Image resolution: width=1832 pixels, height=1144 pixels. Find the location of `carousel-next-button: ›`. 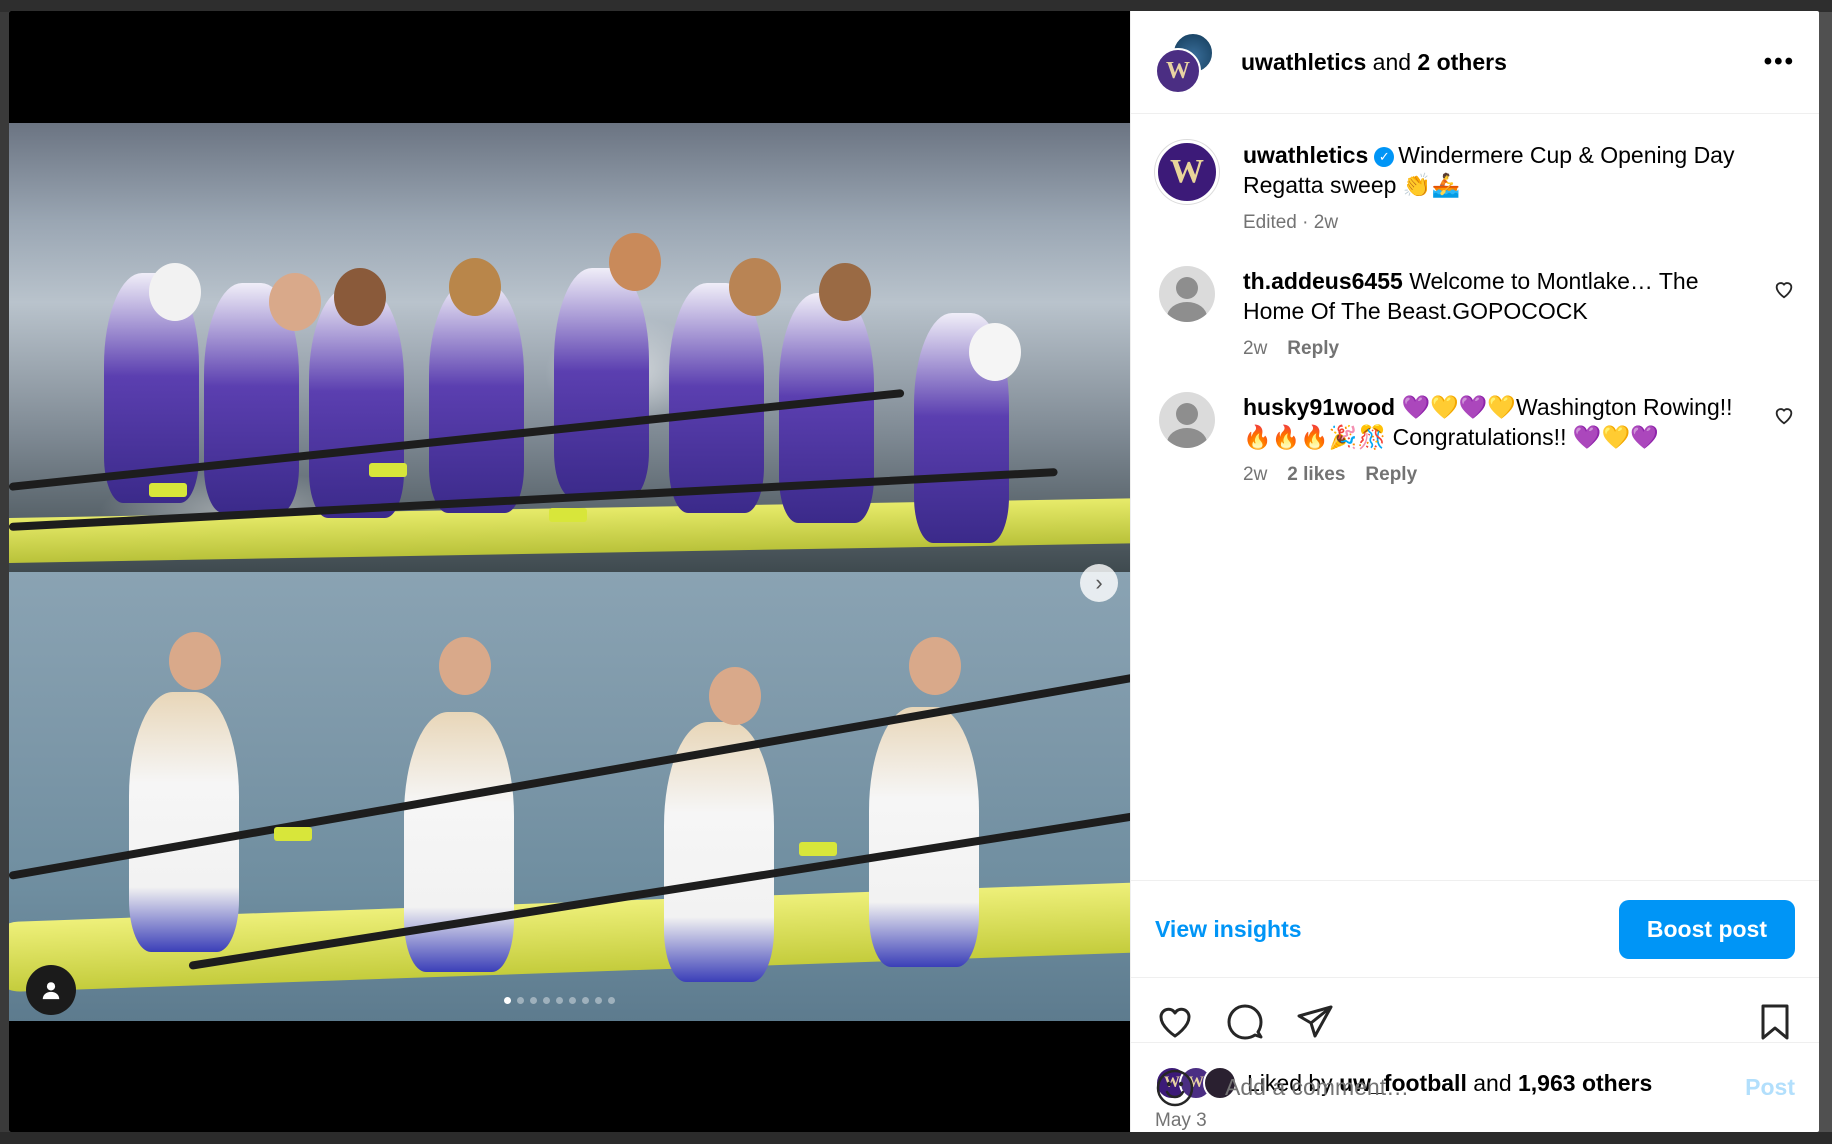

carousel-next-button: › is located at coordinates (1099, 583).